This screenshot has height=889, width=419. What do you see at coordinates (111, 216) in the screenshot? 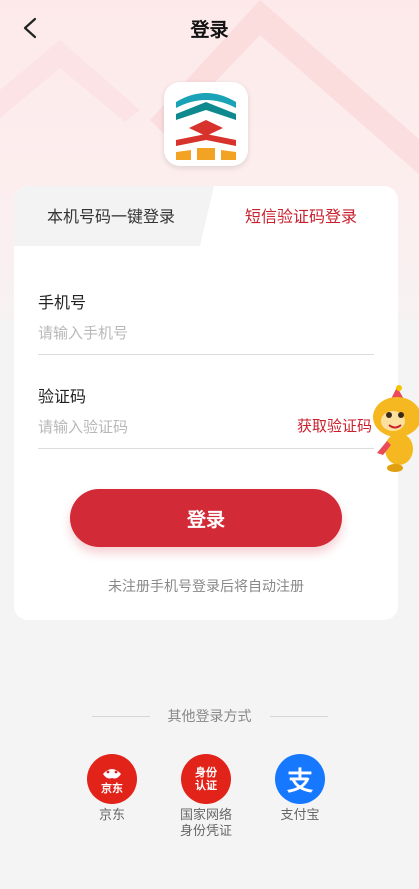
I see `tab-one-tap-login: 本机号码一键登录` at bounding box center [111, 216].